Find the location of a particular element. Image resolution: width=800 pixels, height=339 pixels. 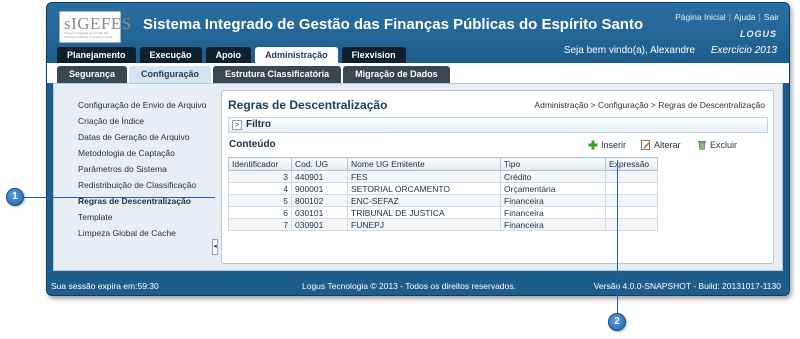

col-expressao: Expressão is located at coordinates (631, 164).